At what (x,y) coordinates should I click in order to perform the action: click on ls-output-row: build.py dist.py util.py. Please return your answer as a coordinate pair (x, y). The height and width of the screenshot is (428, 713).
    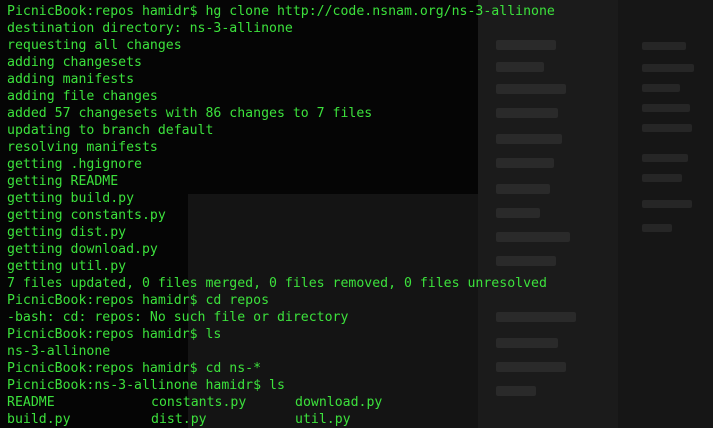
    Looking at the image, I should click on (360, 419).